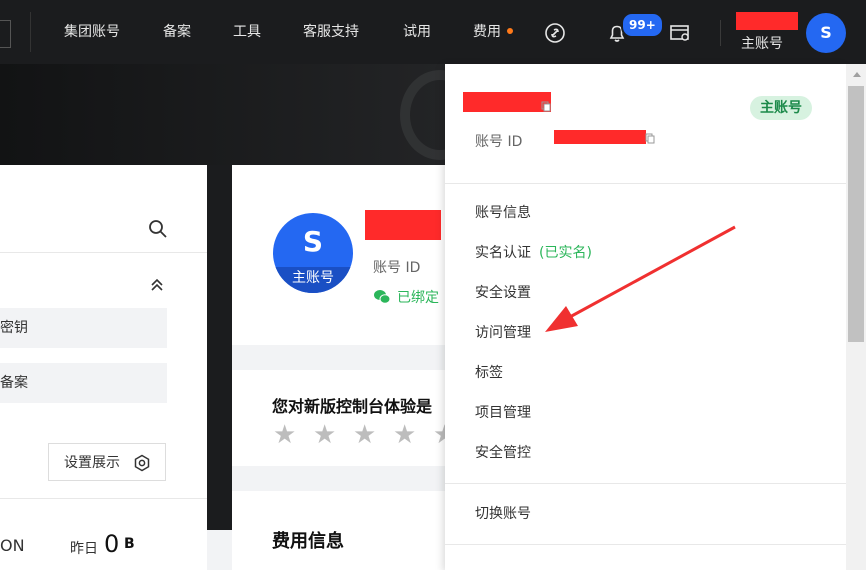 Image resolution: width=866 pixels, height=570 pixels. Describe the element at coordinates (767, 21) in the screenshot. I see `redacted-account-name` at that location.